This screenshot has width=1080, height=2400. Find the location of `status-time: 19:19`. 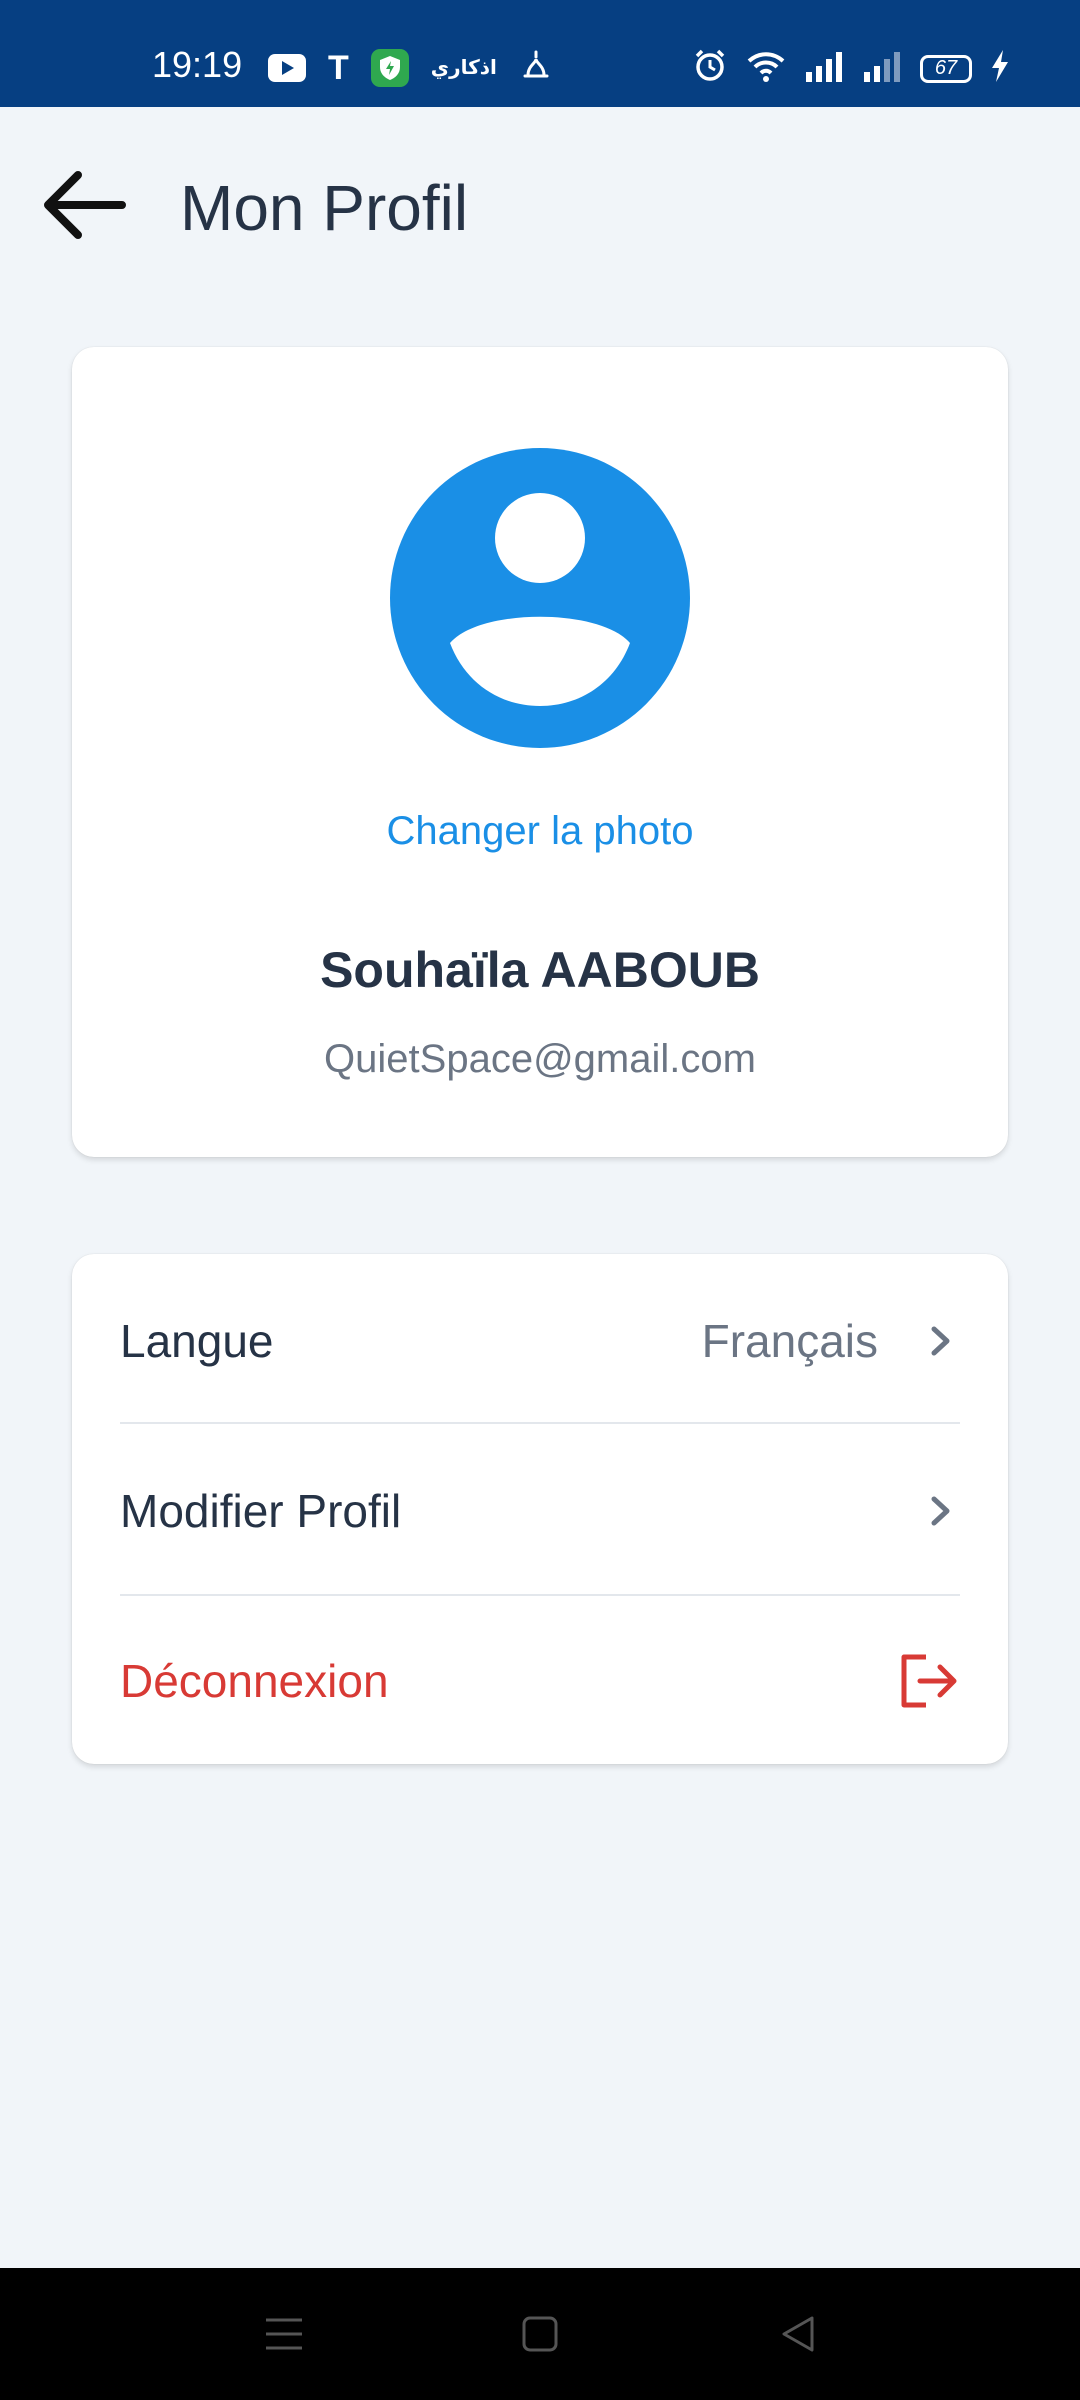

status-time: 19:19 is located at coordinates (197, 64).